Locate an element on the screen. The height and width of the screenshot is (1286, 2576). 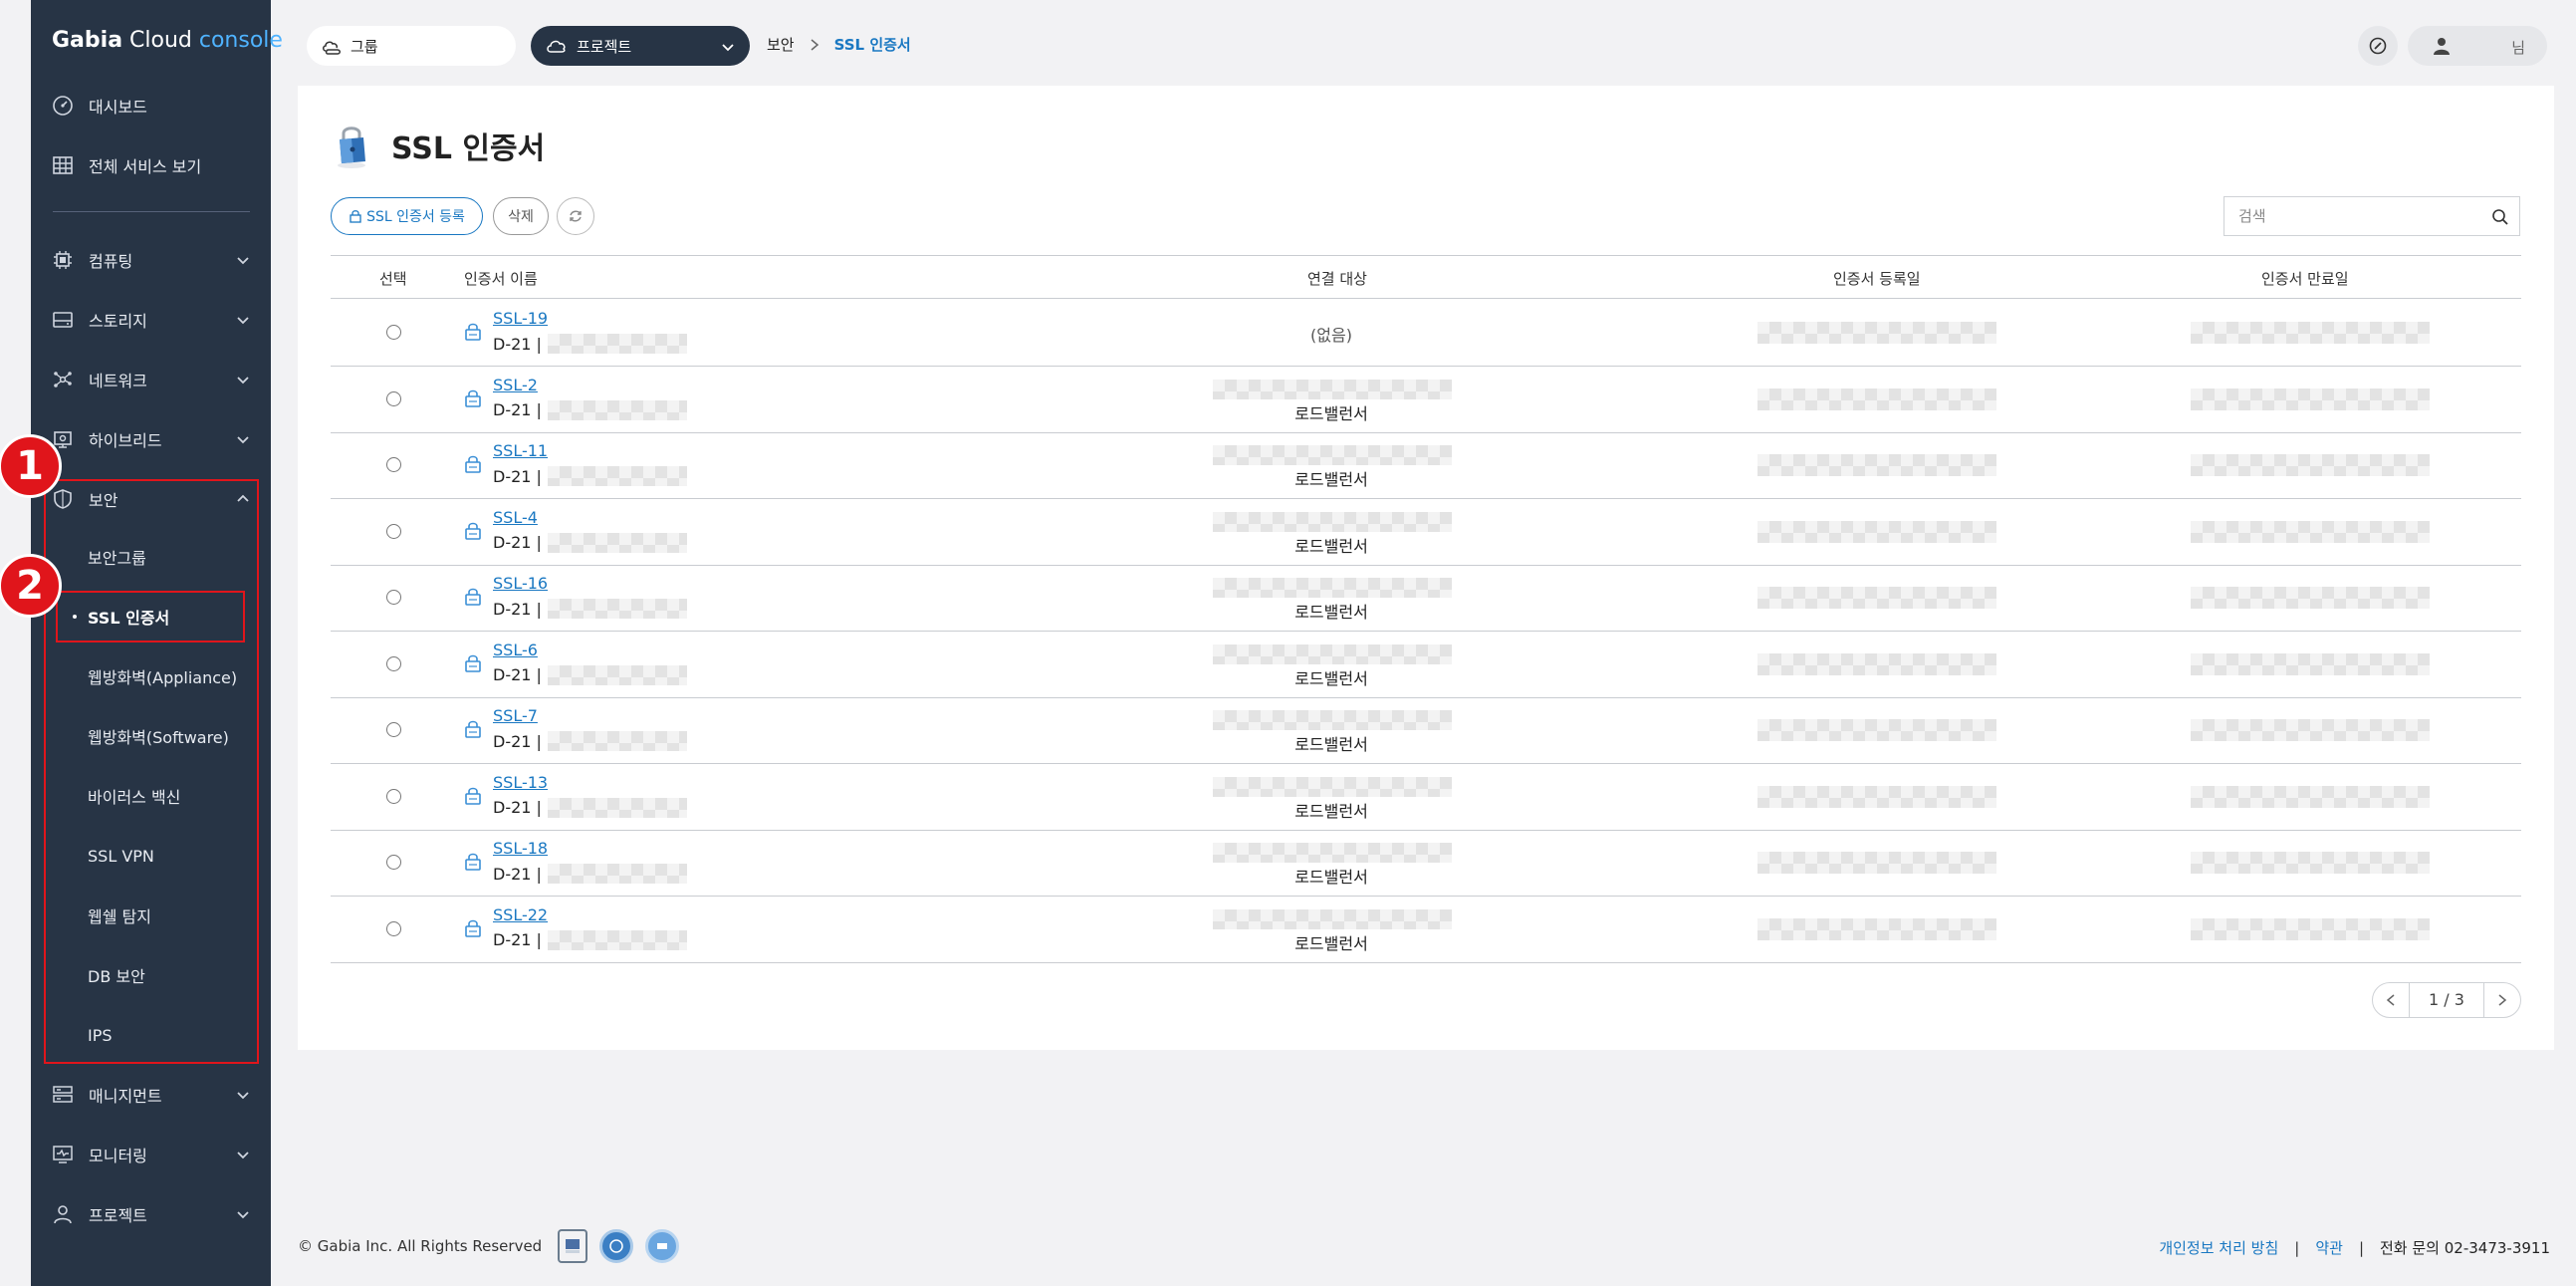
sidebar-item-all-services: 전체 서비스 보기 is located at coordinates (151, 165).